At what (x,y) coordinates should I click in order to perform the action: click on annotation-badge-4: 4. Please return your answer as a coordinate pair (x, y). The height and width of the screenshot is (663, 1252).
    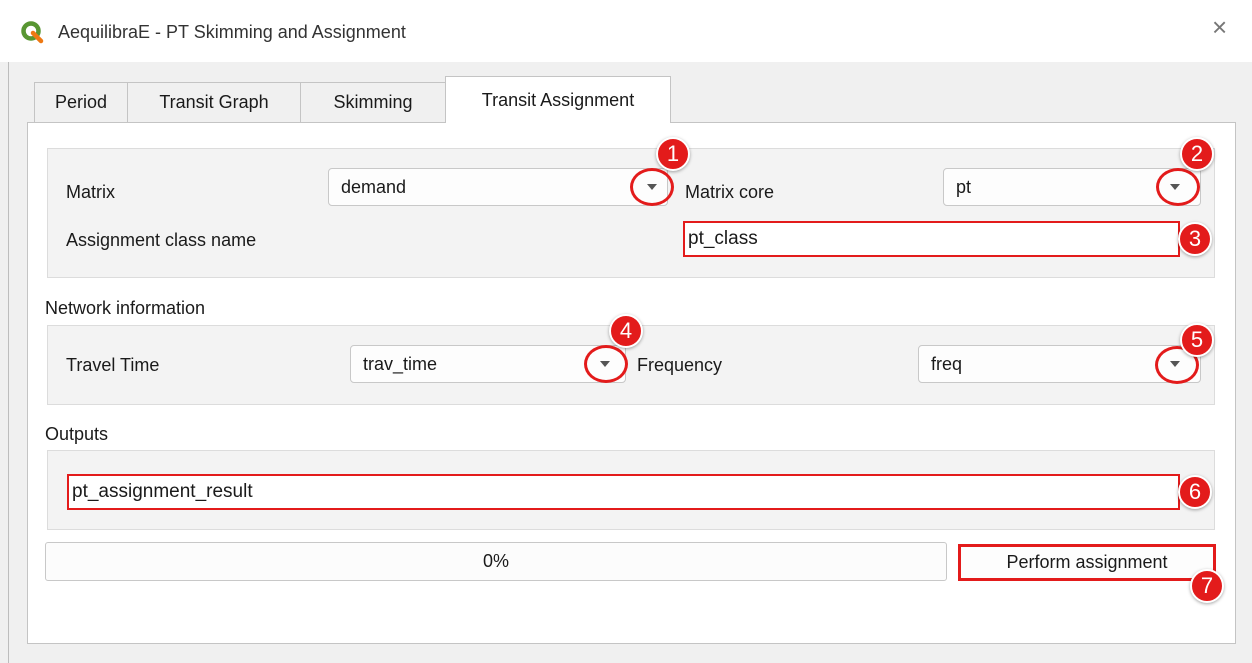
    Looking at the image, I should click on (626, 331).